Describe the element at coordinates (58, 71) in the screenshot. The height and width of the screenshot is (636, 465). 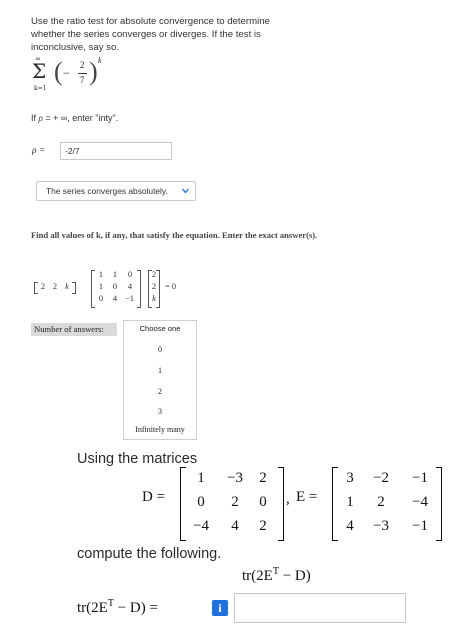
I see `series-open-paren: (` at that location.